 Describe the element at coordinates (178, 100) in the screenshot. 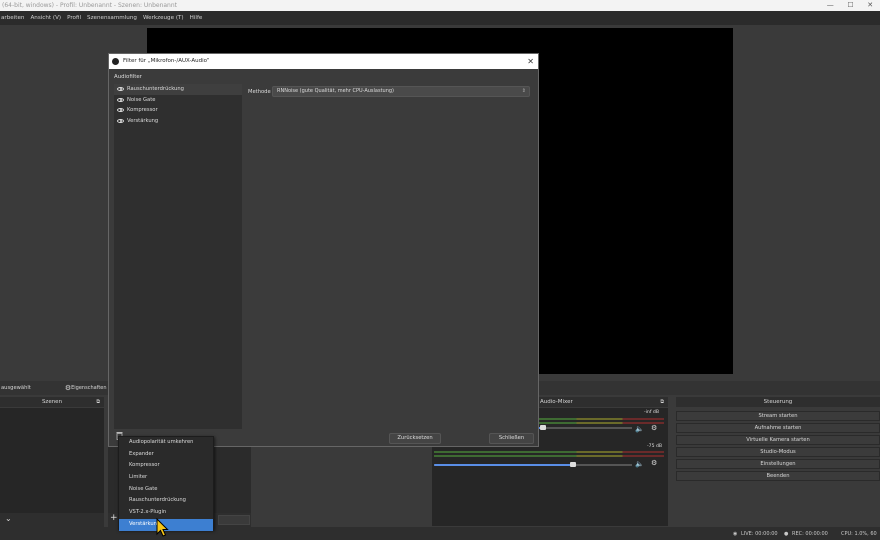

I see `filter-item-noise-gate: Noise Gate` at that location.